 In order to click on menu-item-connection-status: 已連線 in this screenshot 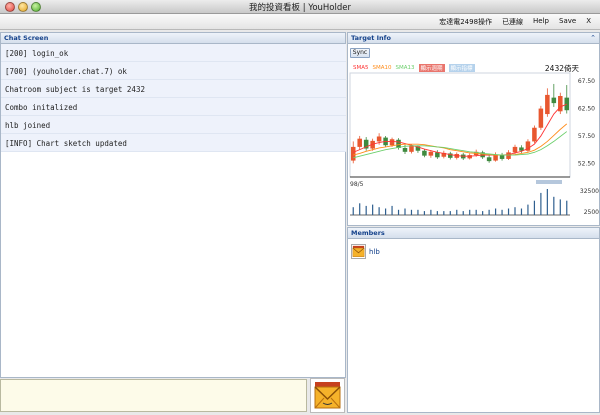, I will do `click(513, 22)`.